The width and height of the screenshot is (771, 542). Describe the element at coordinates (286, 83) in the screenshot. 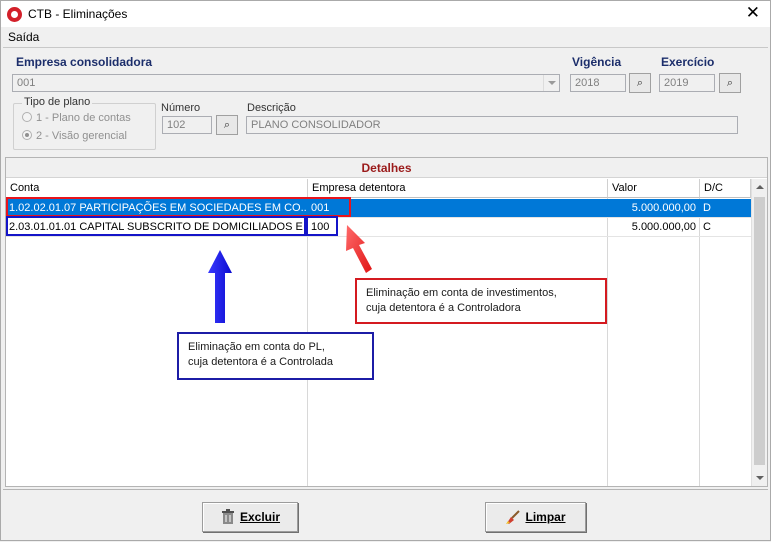

I see `empresa-consolidadora-select: 001` at that location.